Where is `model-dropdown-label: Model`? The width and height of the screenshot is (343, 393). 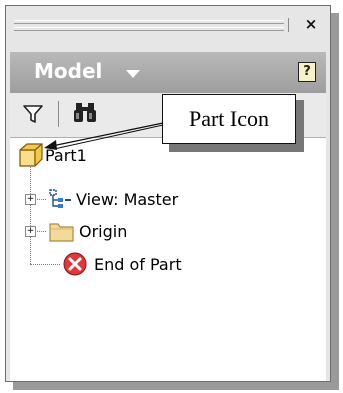 model-dropdown-label: Model is located at coordinates (68, 71).